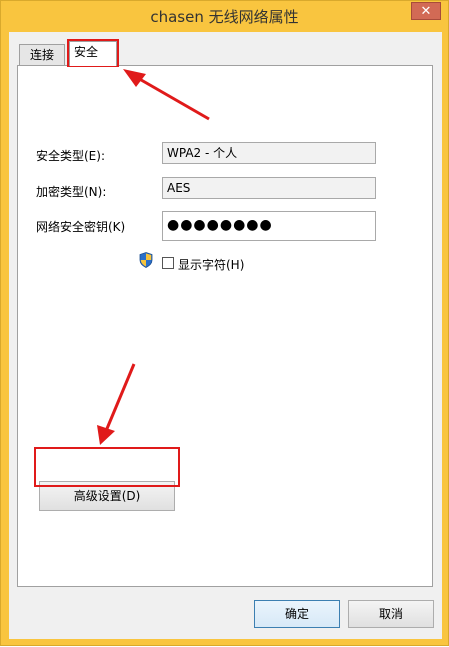 The image size is (449, 647). Describe the element at coordinates (179, 188) in the screenshot. I see `encryption-type-value: AES` at that location.